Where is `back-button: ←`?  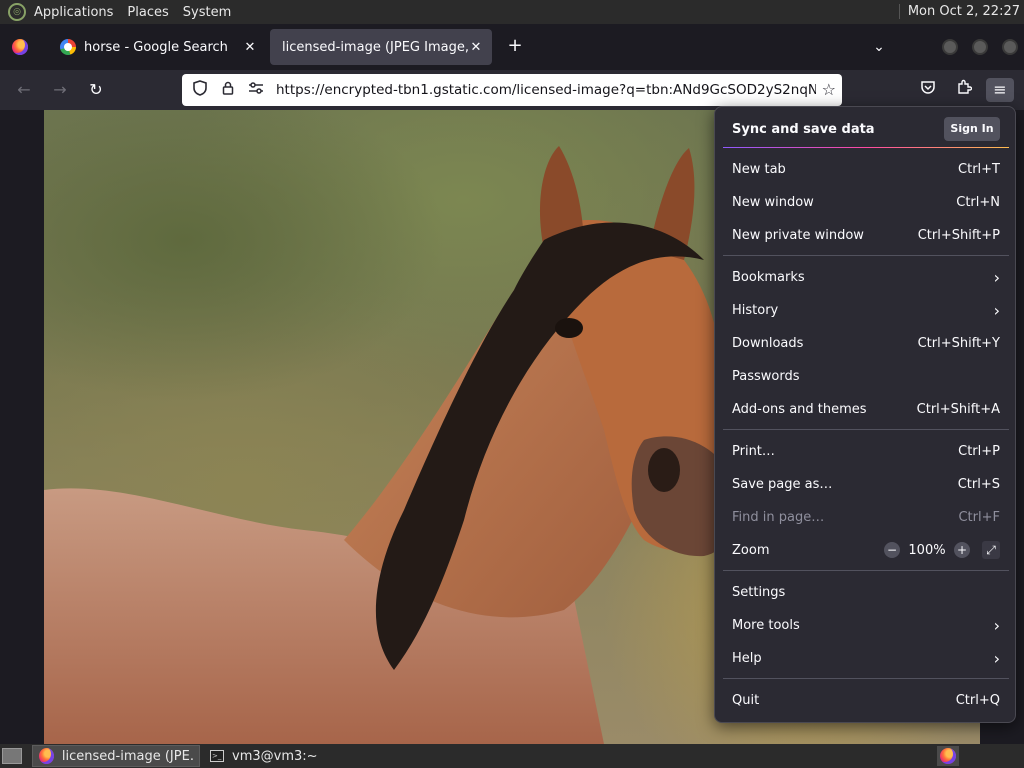 back-button: ← is located at coordinates (24, 90).